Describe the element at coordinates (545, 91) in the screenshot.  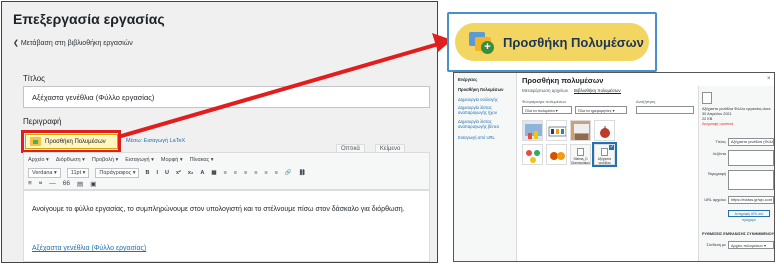
I see `tab-upload: Μεταφόρτωση αρχείων` at that location.